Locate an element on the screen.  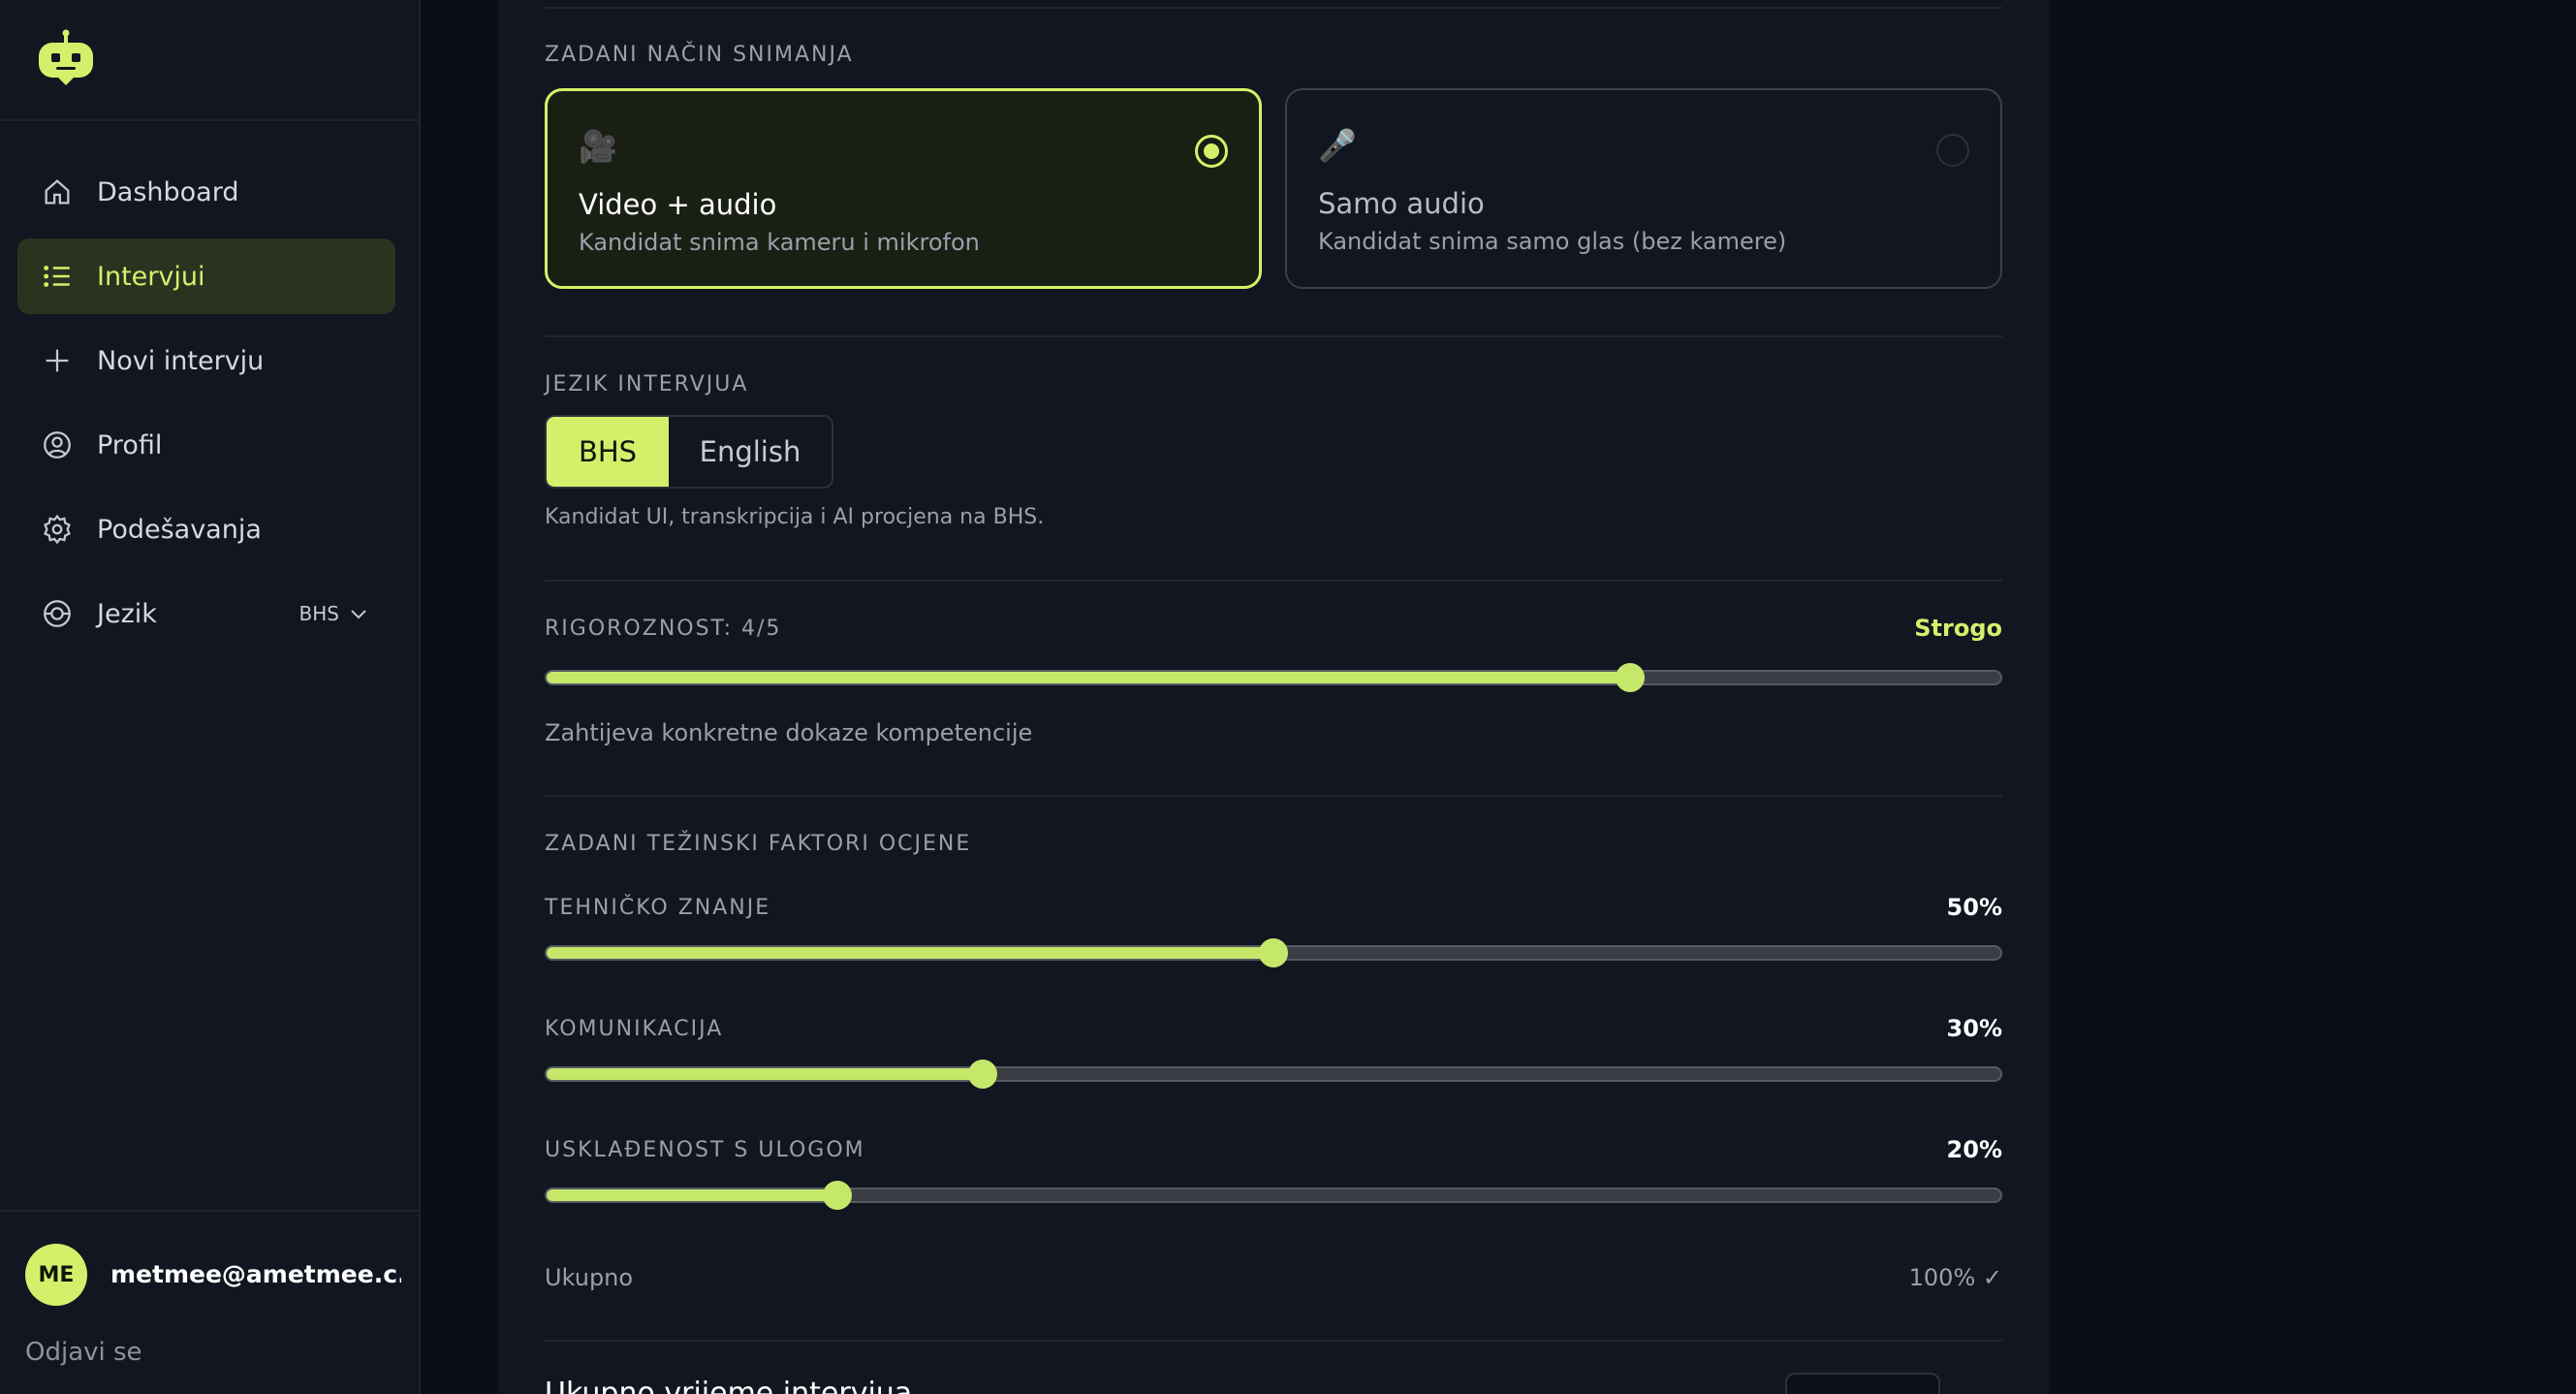
chevron-down-icon is located at coordinates (358, 614).